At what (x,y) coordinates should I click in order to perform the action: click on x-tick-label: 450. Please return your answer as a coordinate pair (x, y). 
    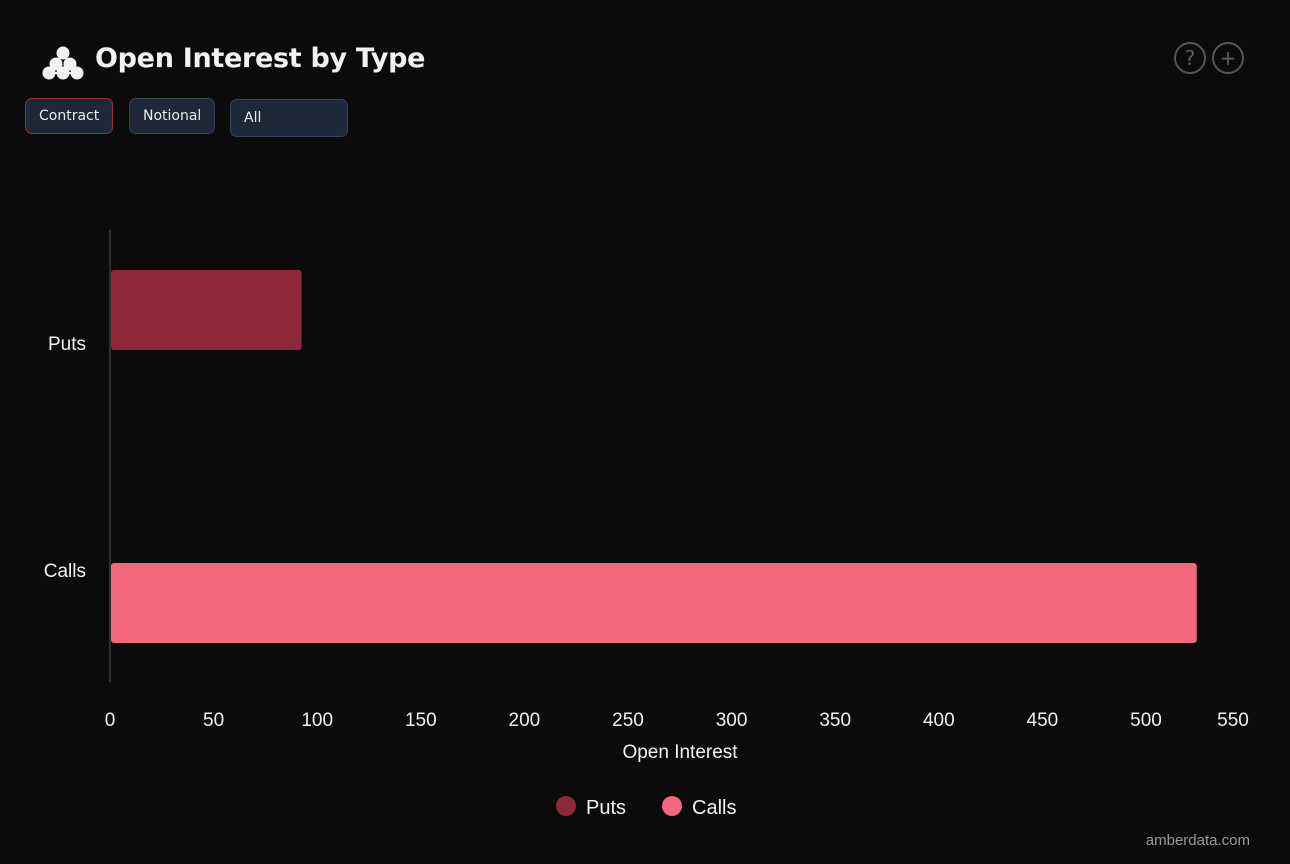
    Looking at the image, I should click on (1043, 720).